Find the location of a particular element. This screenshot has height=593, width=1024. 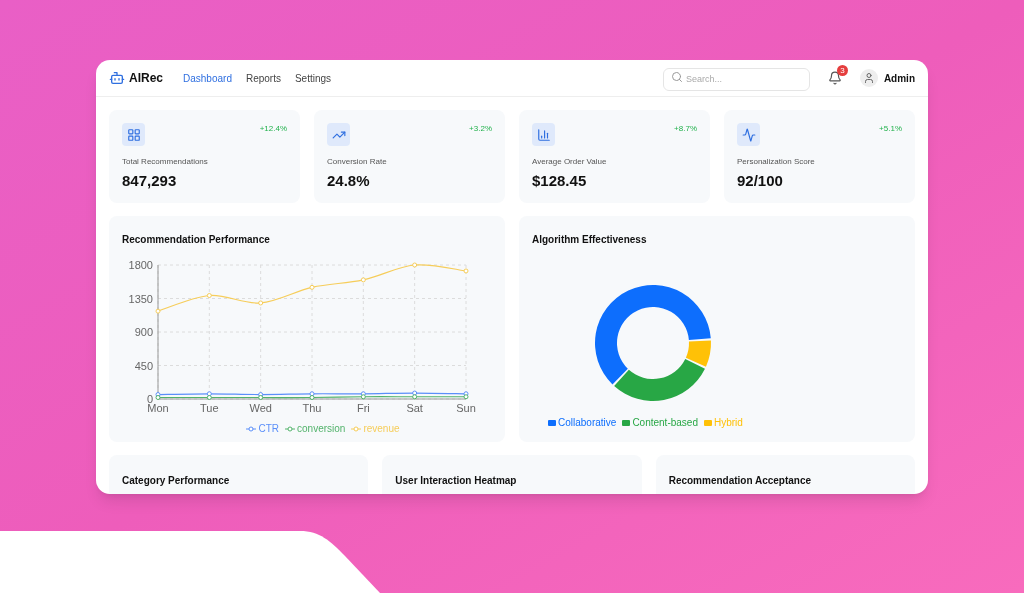

stat-label: Average Order Value is located at coordinates (570, 162).